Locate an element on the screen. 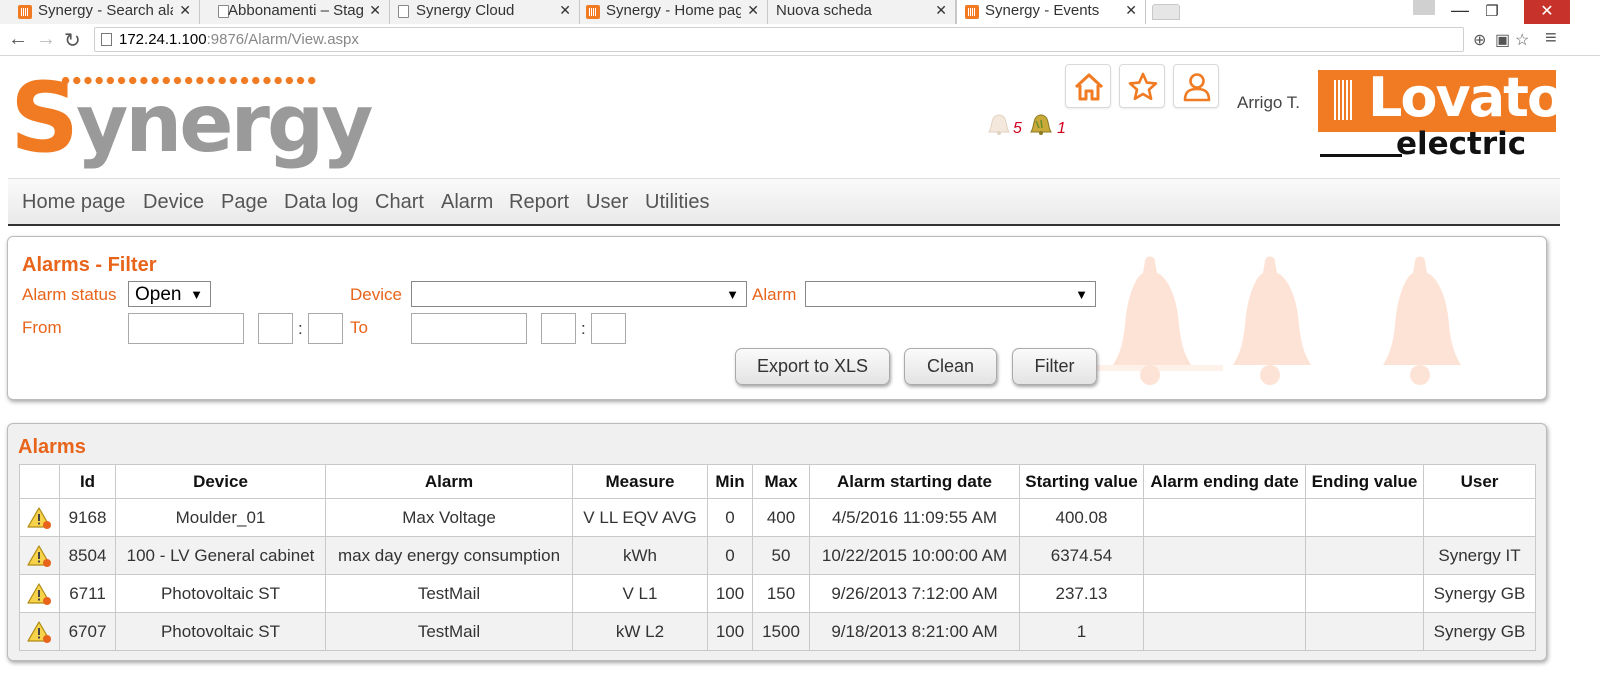 Image resolution: width=1600 pixels, height=690 pixels. browser-tab: Synergy Cloud ✕ is located at coordinates (485, 12).